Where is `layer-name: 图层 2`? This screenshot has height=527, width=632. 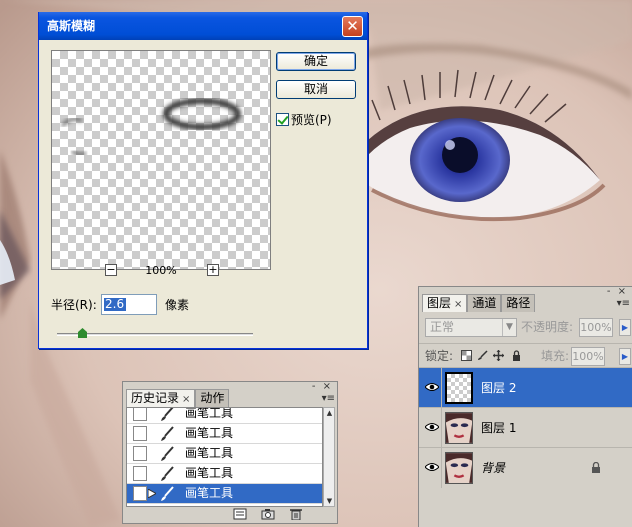 layer-name: 图层 2 is located at coordinates (498, 388).